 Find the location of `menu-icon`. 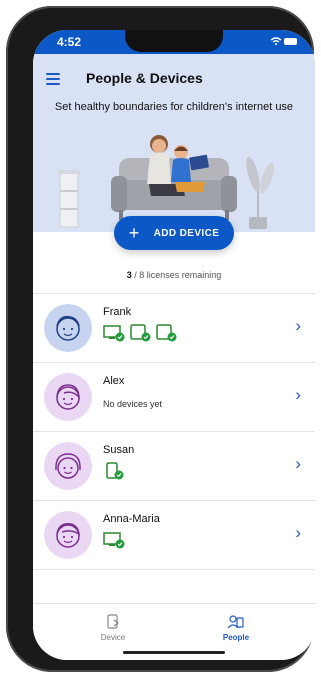

menu-icon is located at coordinates (53, 79).